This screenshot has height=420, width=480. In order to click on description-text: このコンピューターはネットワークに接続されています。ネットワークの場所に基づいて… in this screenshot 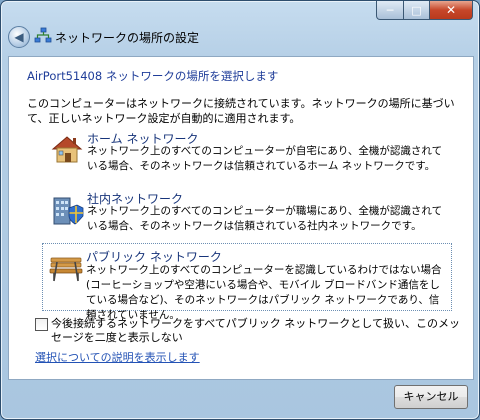, I will do `click(241, 111)`.